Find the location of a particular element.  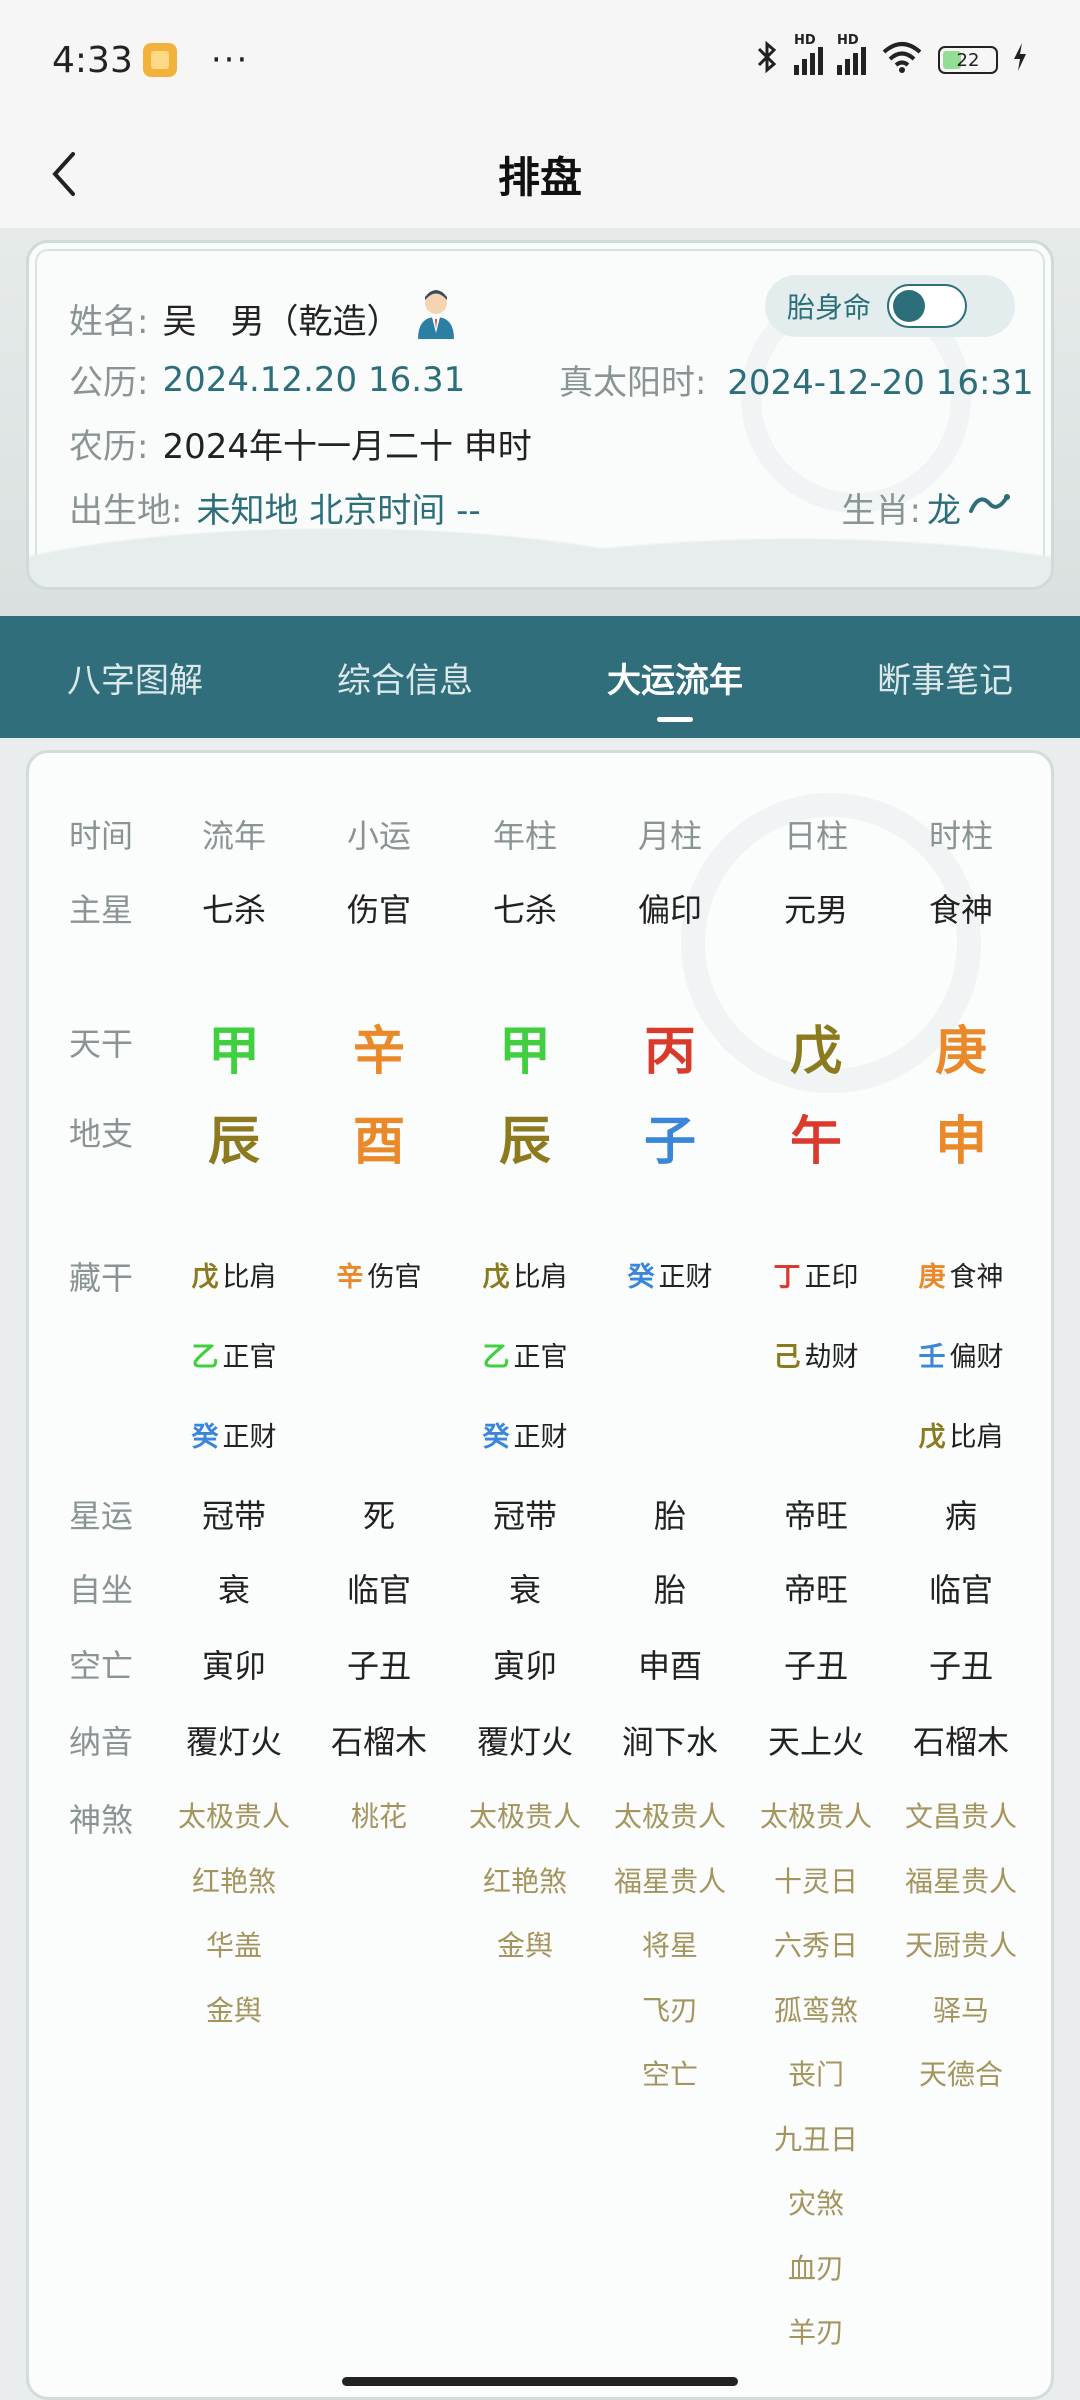

canggan-stem: 戊 is located at coordinates (932, 1437).